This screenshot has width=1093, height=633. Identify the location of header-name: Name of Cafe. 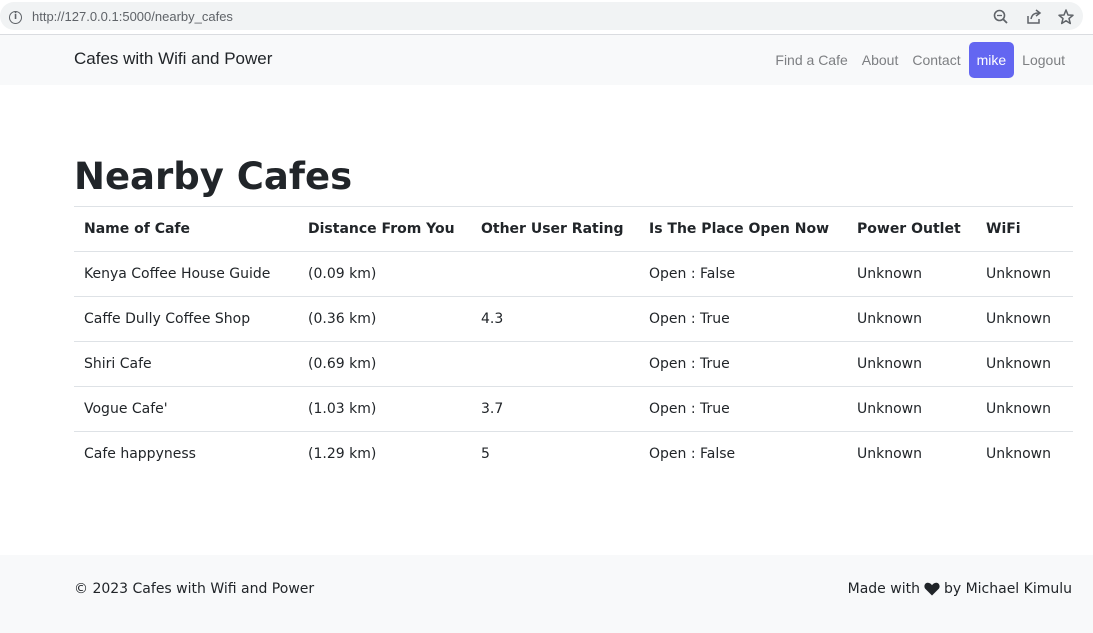
(186, 229).